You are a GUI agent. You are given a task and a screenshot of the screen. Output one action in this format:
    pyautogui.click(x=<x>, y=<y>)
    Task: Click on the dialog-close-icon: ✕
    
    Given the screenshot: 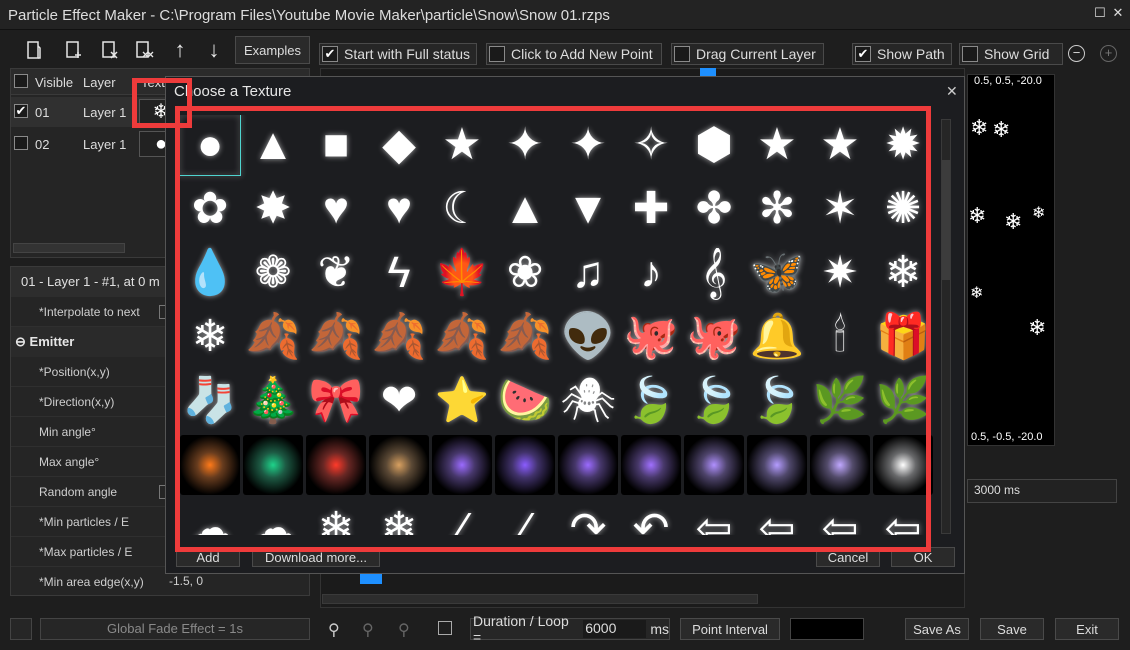 What is the action you would take?
    pyautogui.click(x=952, y=91)
    